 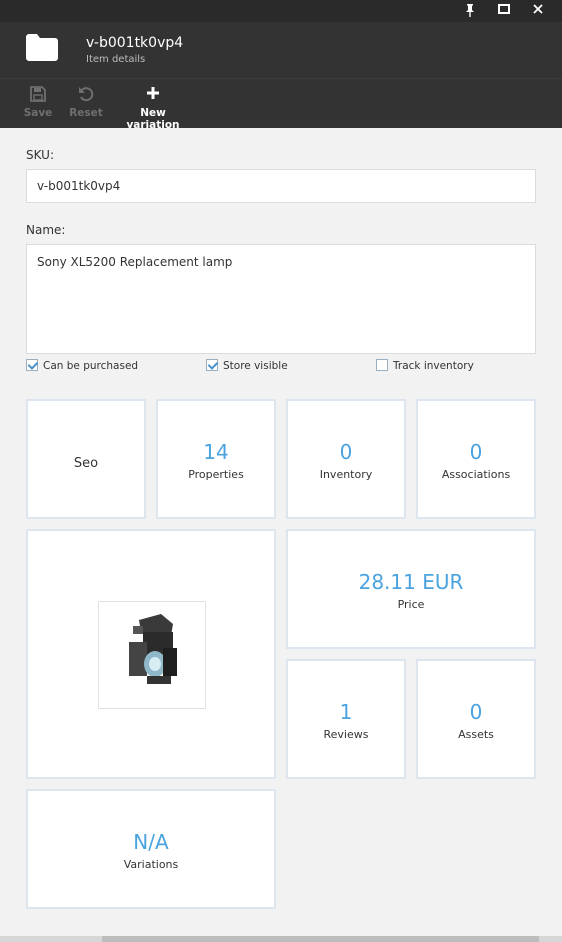 What do you see at coordinates (38, 113) in the screenshot?
I see `save-label: Save` at bounding box center [38, 113].